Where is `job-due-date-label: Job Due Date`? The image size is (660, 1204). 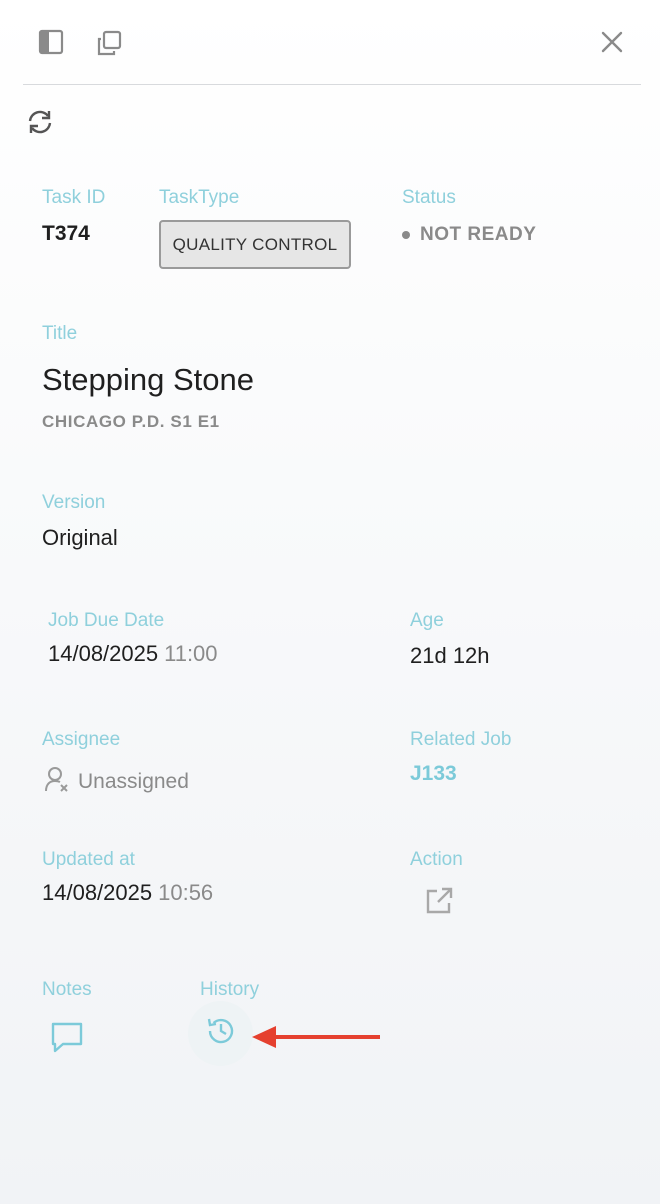 job-due-date-label: Job Due Date is located at coordinates (106, 620).